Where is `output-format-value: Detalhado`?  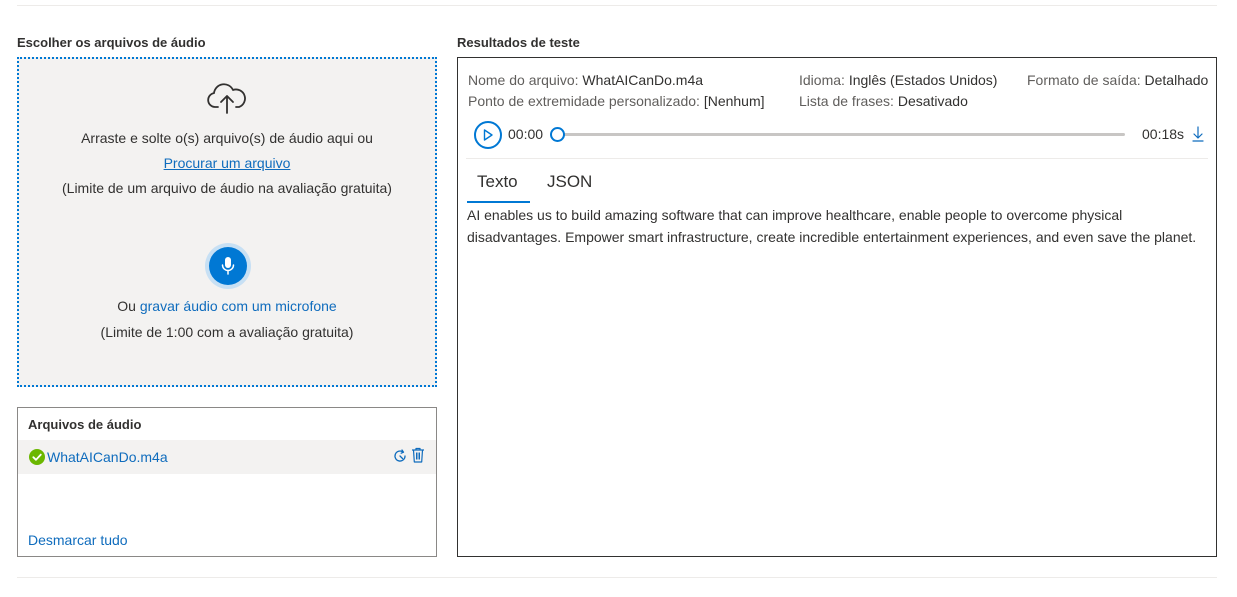 output-format-value: Detalhado is located at coordinates (1176, 80).